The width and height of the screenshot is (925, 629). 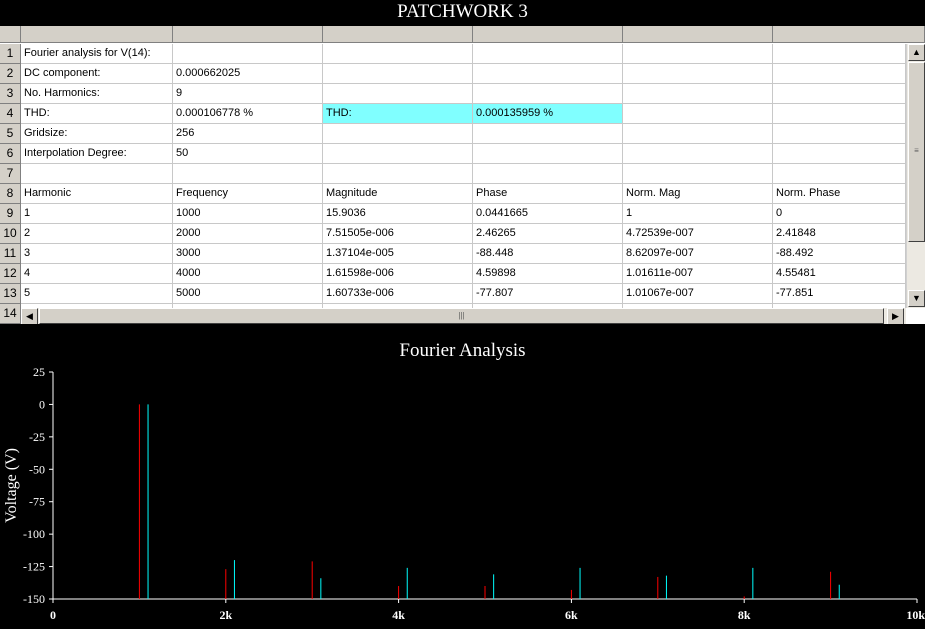 I want to click on table-cell: Magnitude, so click(x=398, y=194).